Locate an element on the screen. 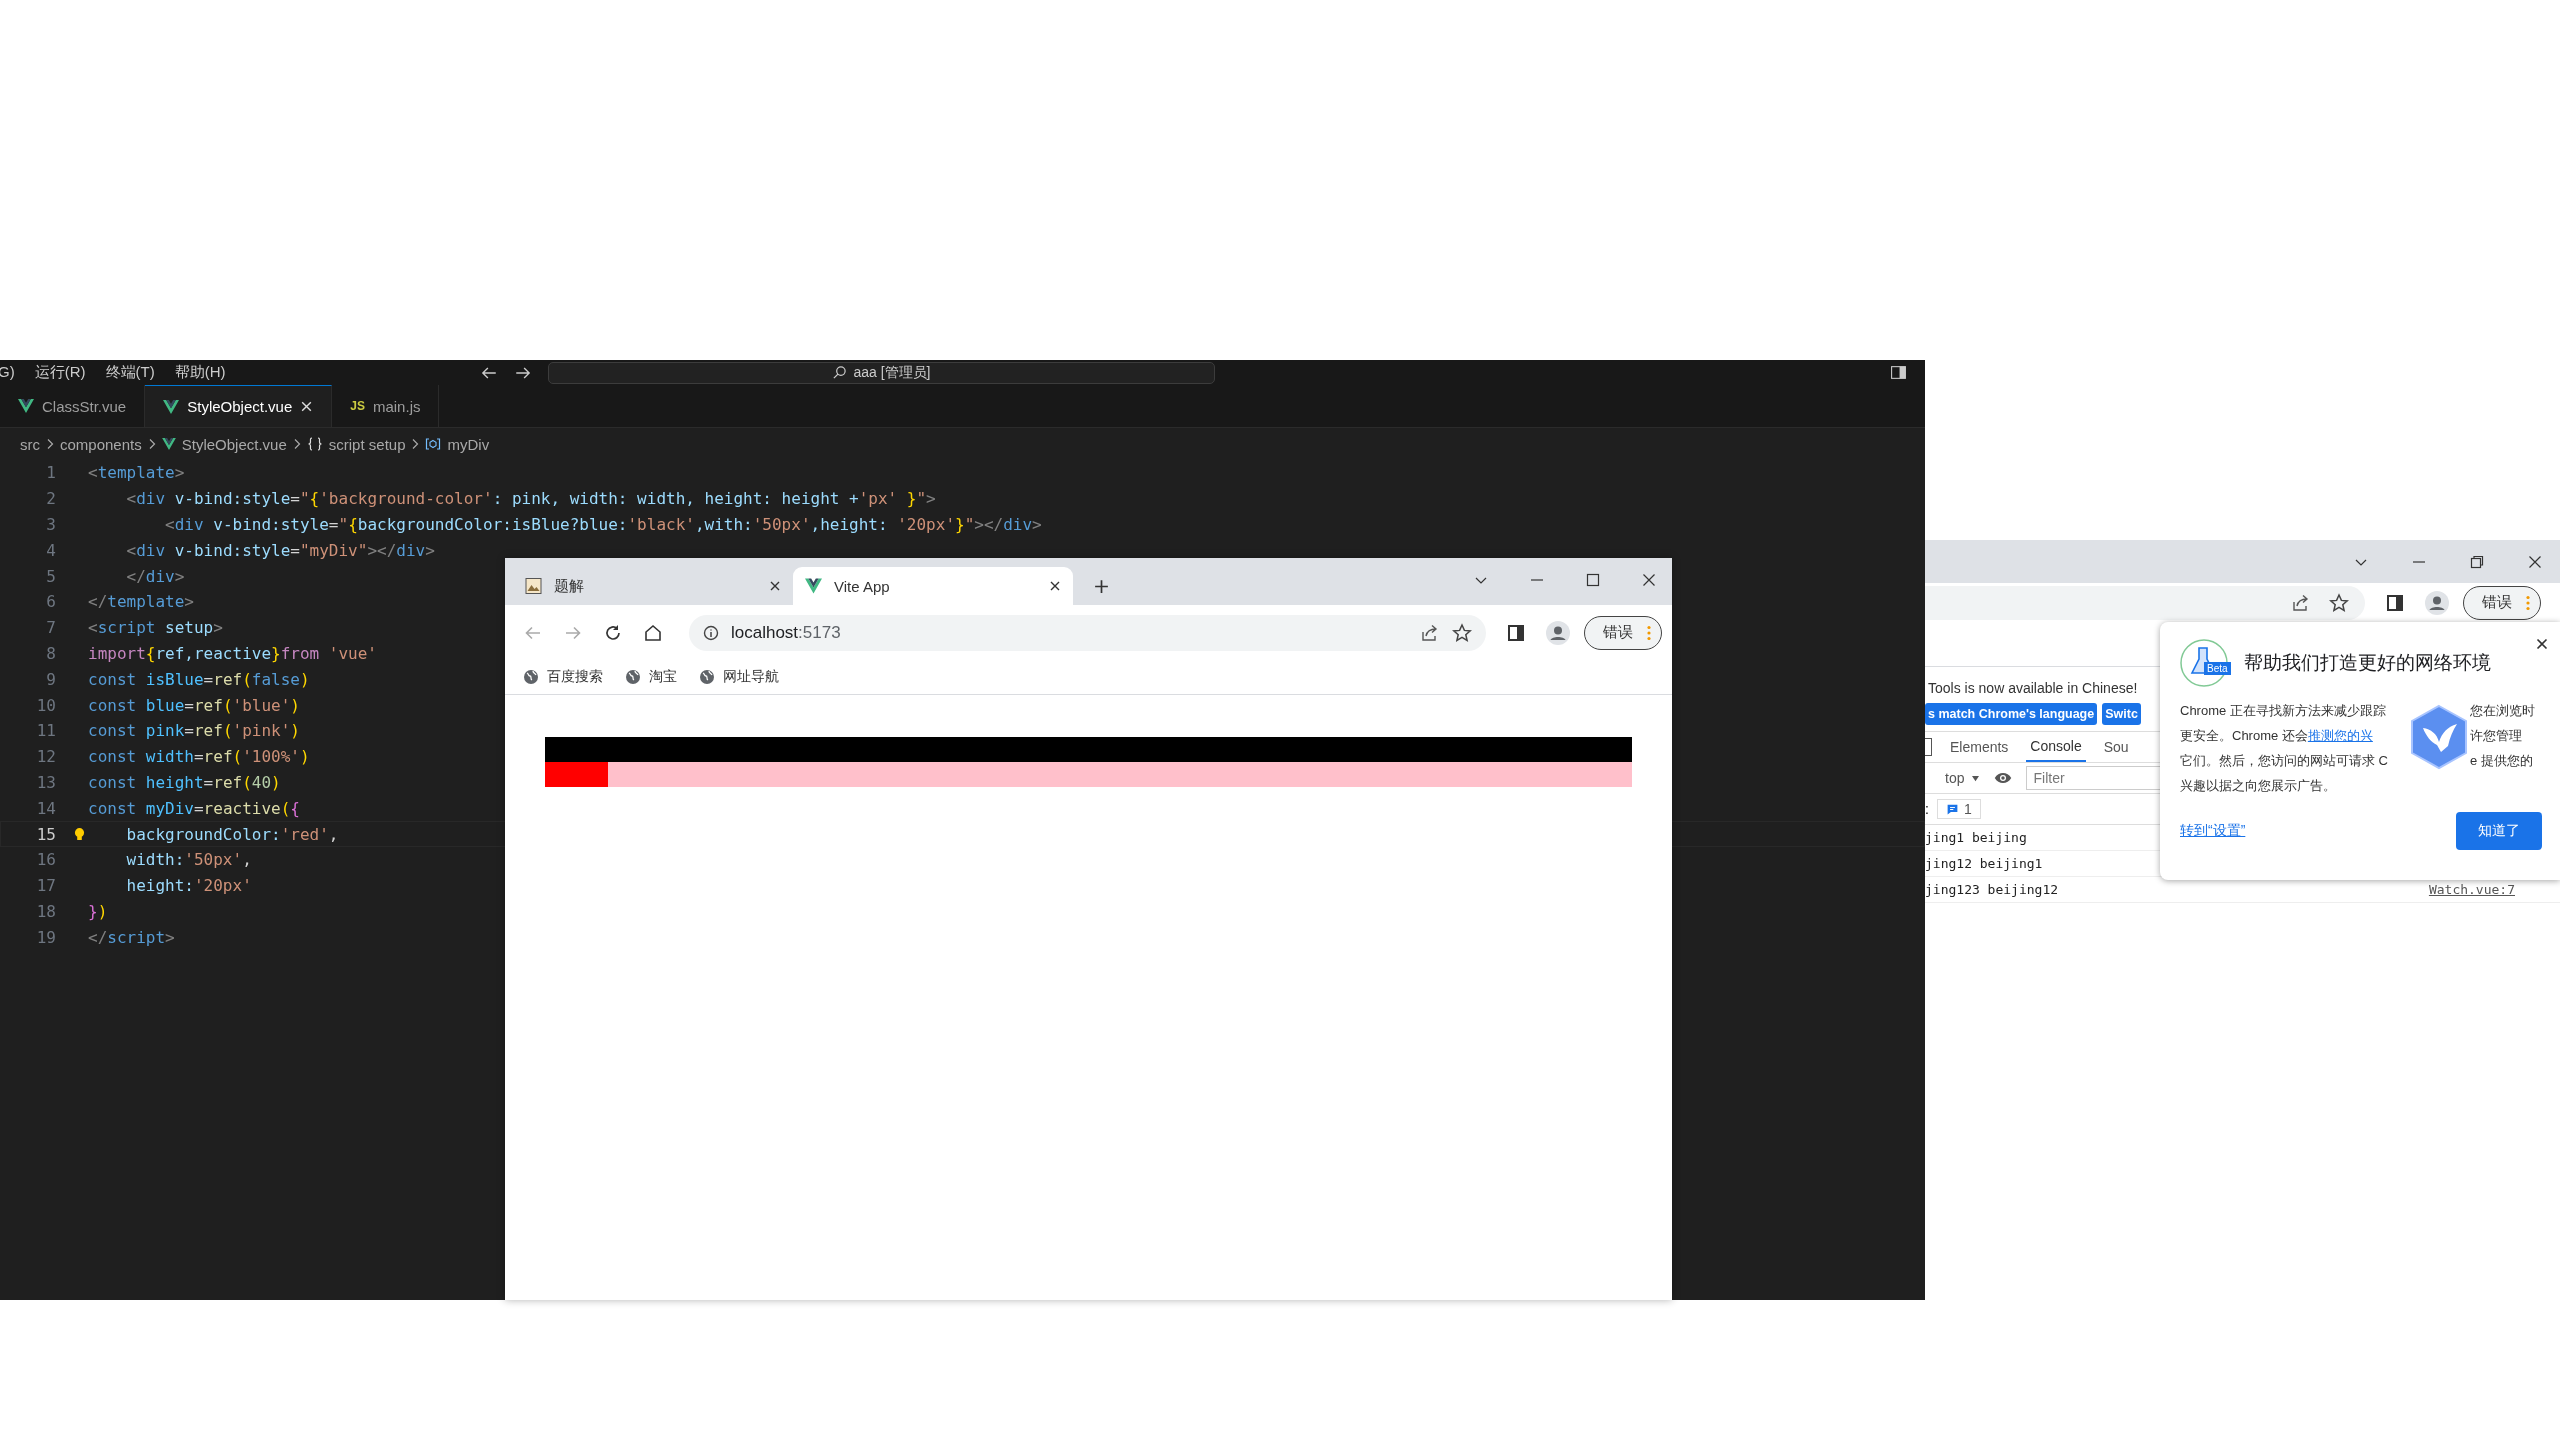 The image size is (2560, 1440). sidebar-label: : is located at coordinates (1927, 809).